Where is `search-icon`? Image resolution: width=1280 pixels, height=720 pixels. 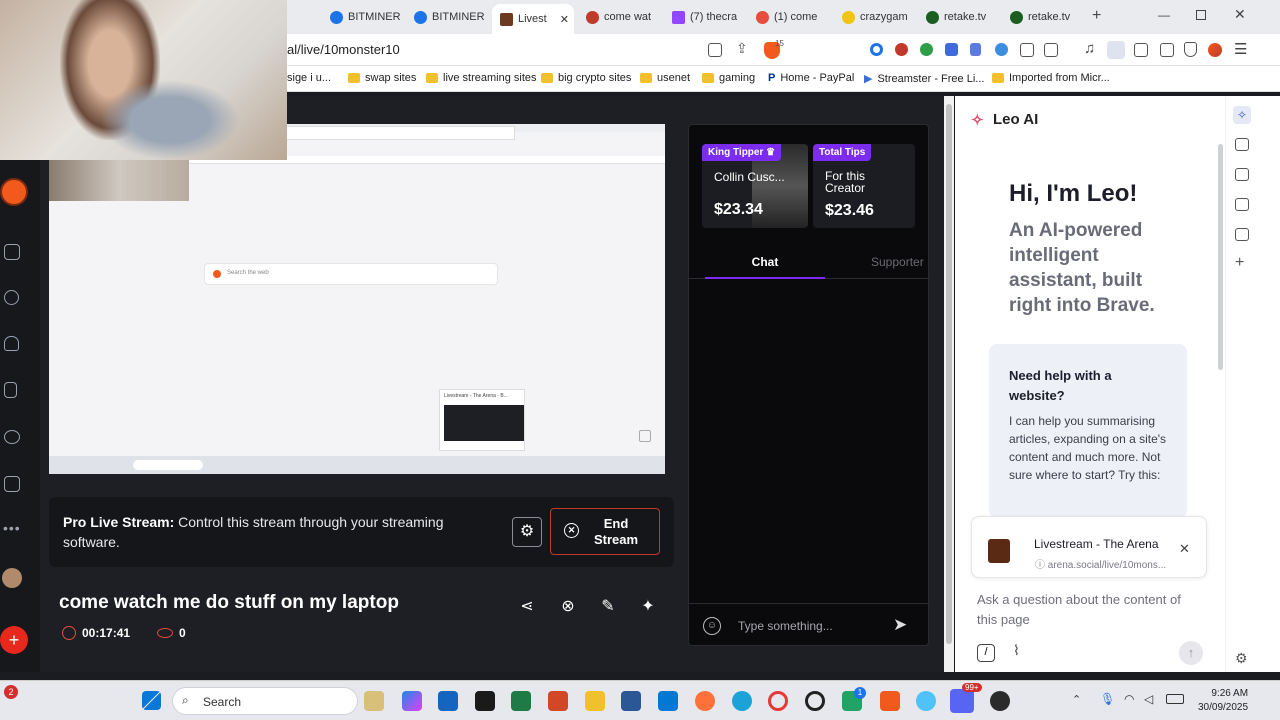 search-icon is located at coordinates (11, 297).